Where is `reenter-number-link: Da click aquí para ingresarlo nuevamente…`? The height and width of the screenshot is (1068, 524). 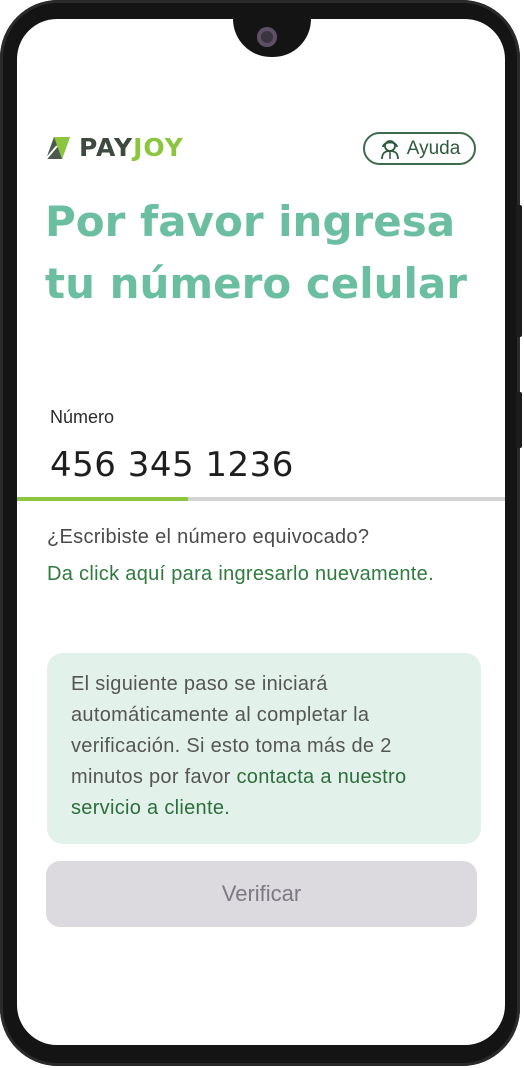 reenter-number-link: Da click aquí para ingresarlo nuevamente… is located at coordinates (247, 574).